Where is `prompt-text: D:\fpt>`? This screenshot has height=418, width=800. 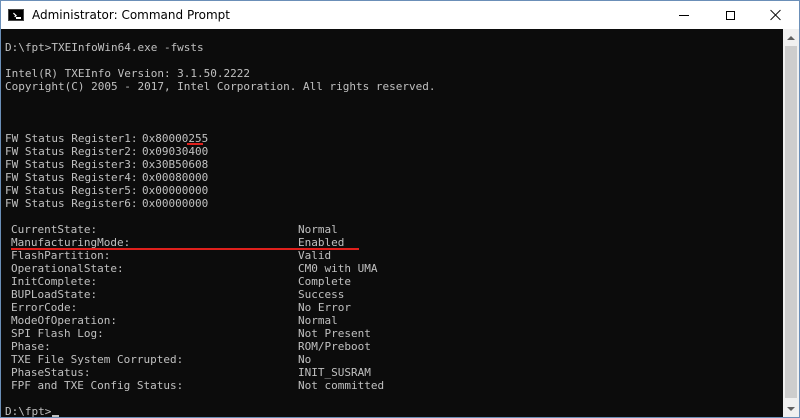
prompt-text: D:\fpt> is located at coordinates (28, 411).